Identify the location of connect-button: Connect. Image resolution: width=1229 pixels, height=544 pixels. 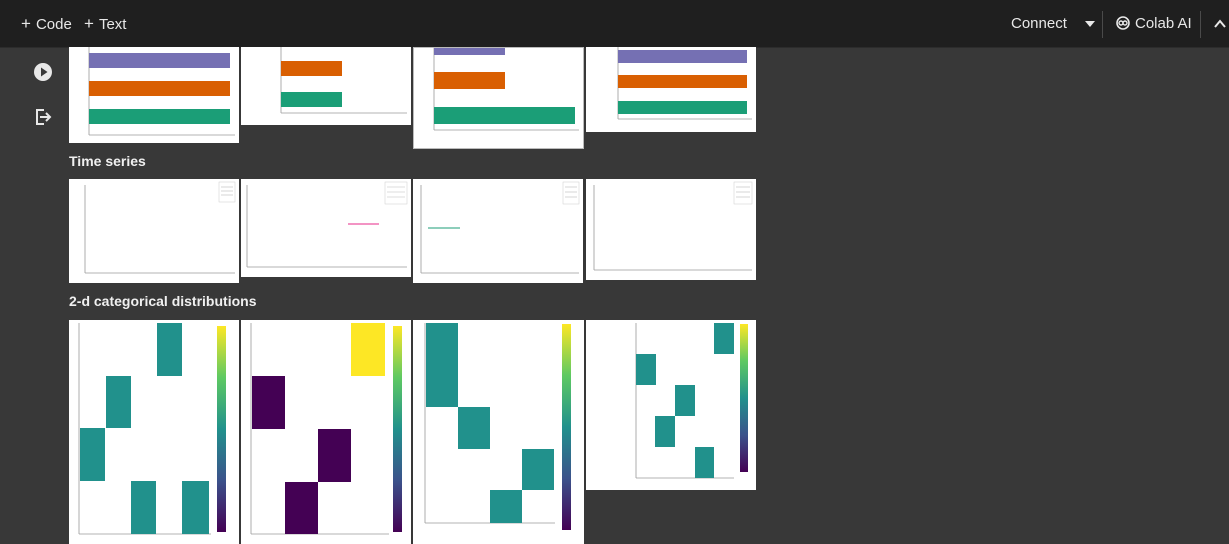
(1053, 24).